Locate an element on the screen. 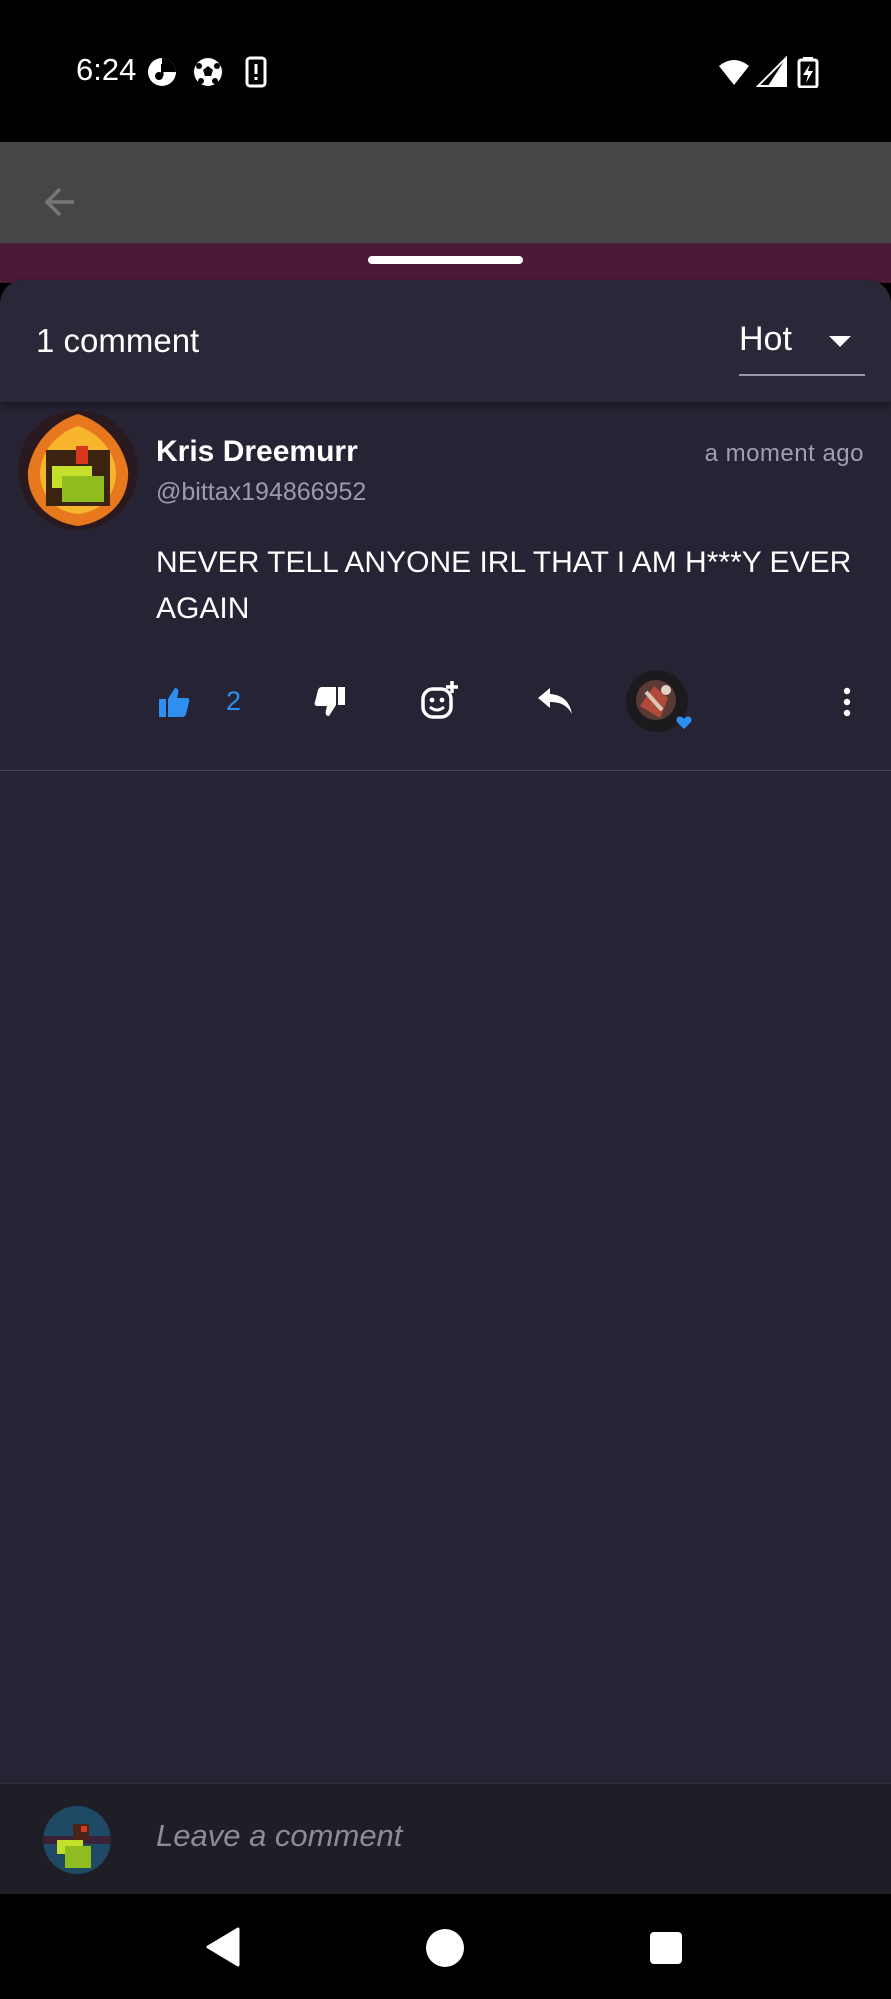  sort-dropdown: Hot is located at coordinates (802, 347).